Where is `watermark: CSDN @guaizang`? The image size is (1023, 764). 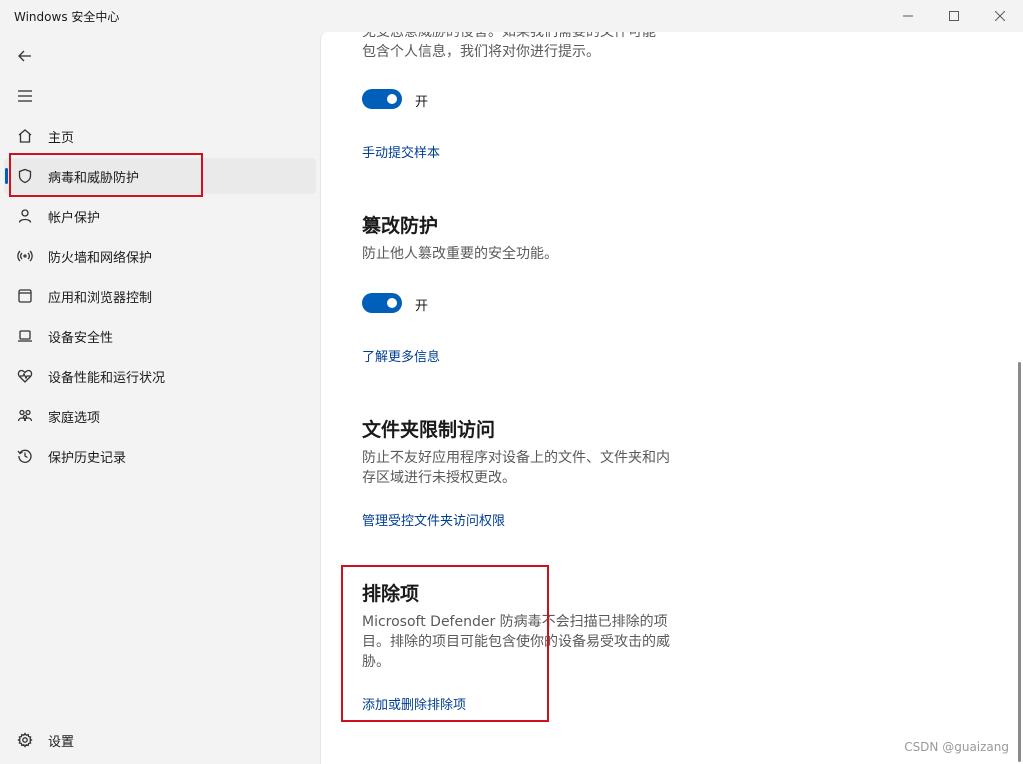
watermark: CSDN @guaizang is located at coordinates (956, 747).